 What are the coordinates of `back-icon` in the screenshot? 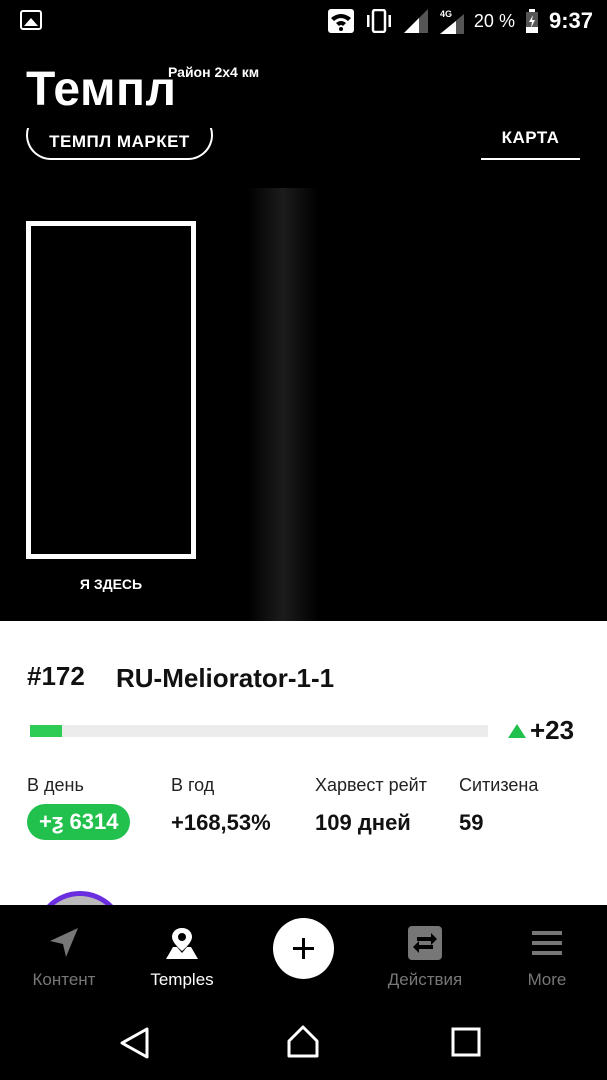 It's located at (135, 1043).